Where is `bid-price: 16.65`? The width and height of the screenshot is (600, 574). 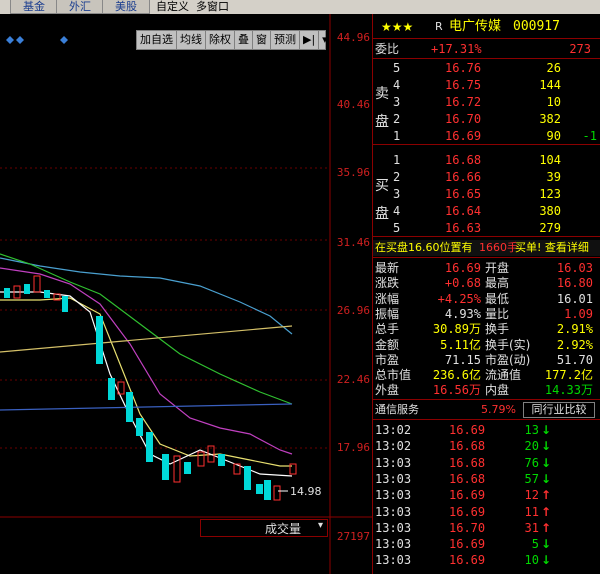
bid-price: 16.65 is located at coordinates (463, 194).